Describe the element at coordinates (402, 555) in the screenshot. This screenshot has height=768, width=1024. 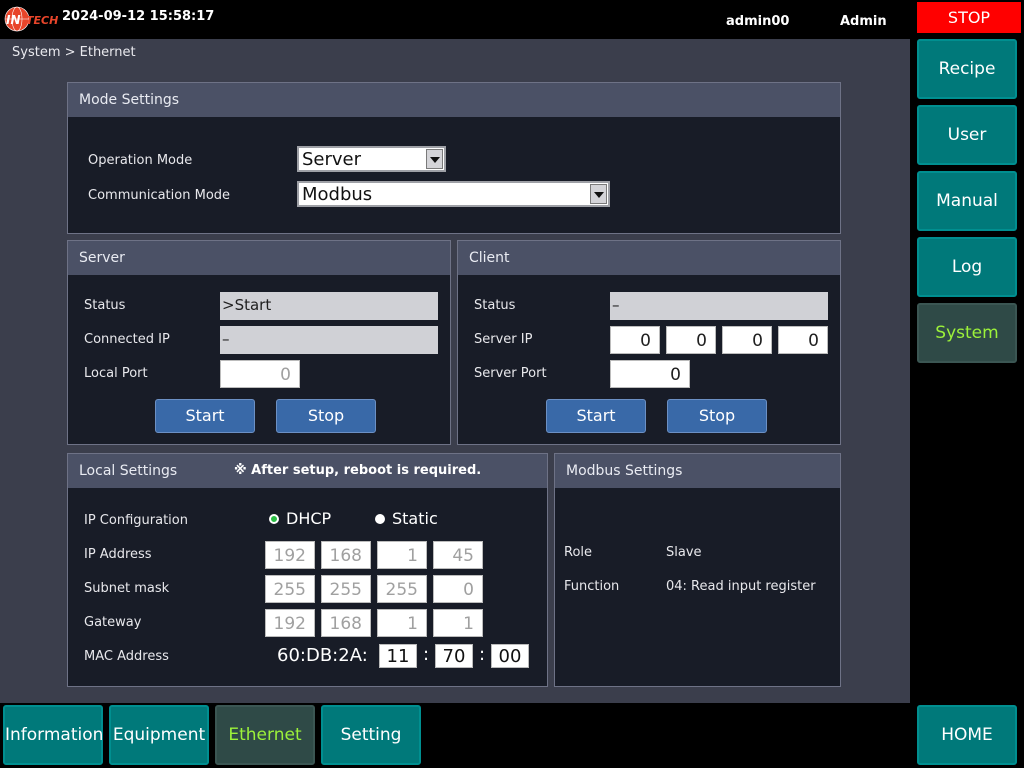
I see `ip-address-octet-3: 1` at that location.